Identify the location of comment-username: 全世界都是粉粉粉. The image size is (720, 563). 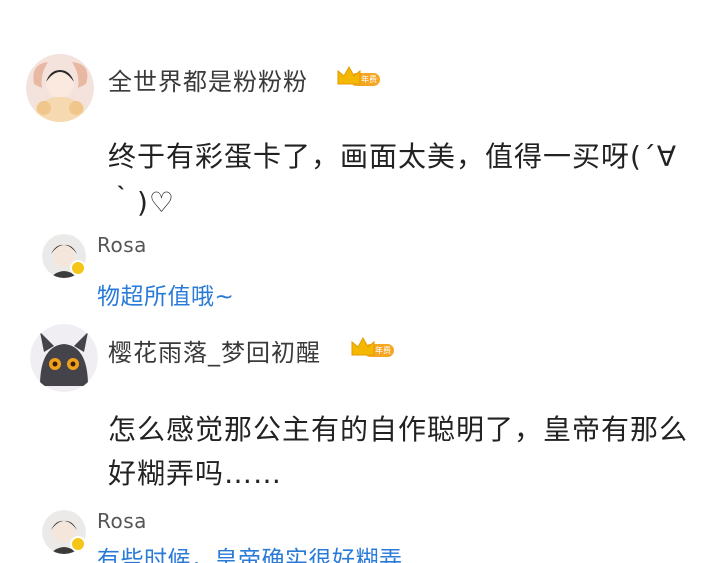
(208, 79).